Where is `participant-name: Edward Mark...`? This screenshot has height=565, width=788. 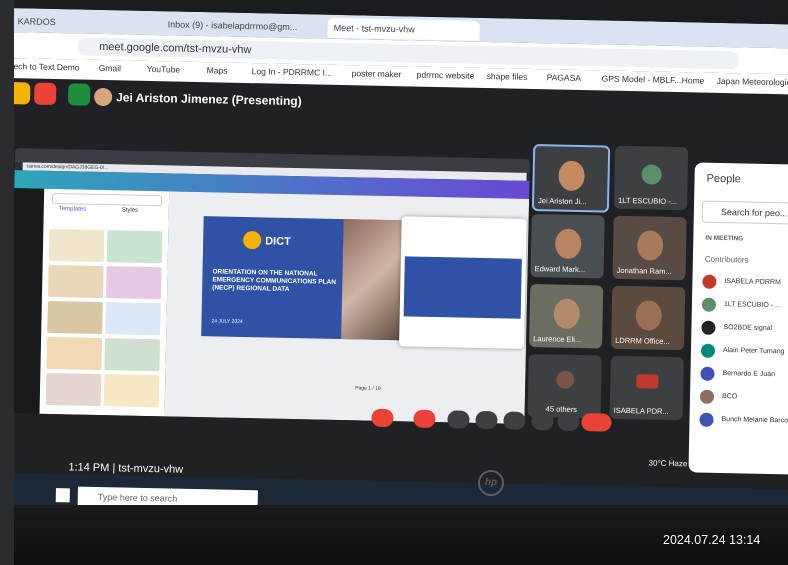
participant-name: Edward Mark... is located at coordinates (560, 269).